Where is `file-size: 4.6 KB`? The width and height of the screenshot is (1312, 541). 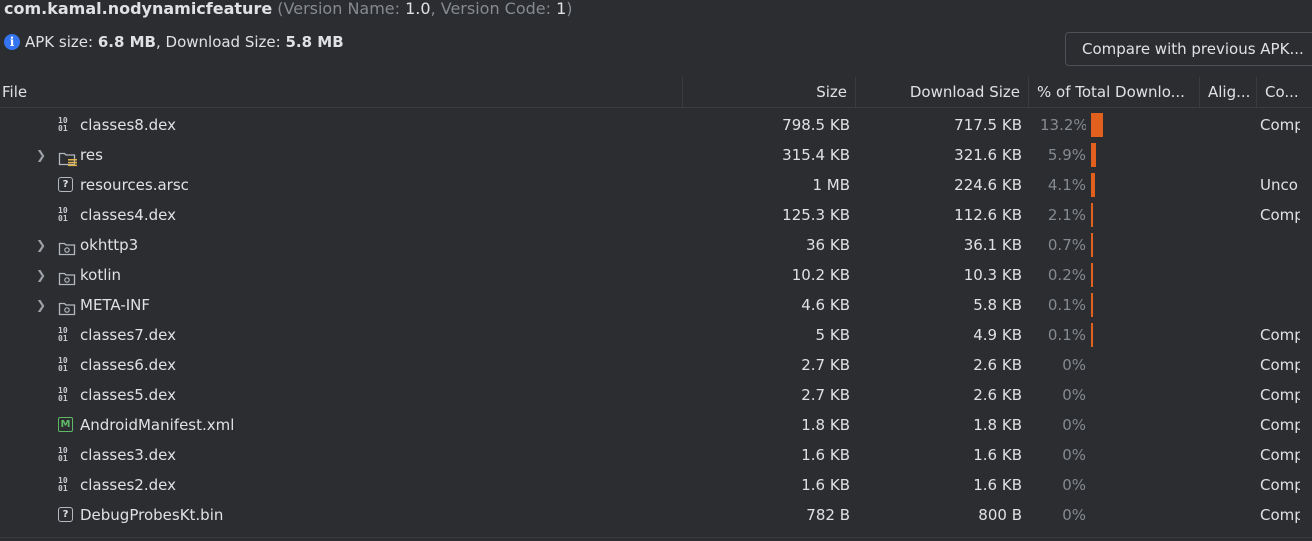 file-size: 4.6 KB is located at coordinates (825, 305).